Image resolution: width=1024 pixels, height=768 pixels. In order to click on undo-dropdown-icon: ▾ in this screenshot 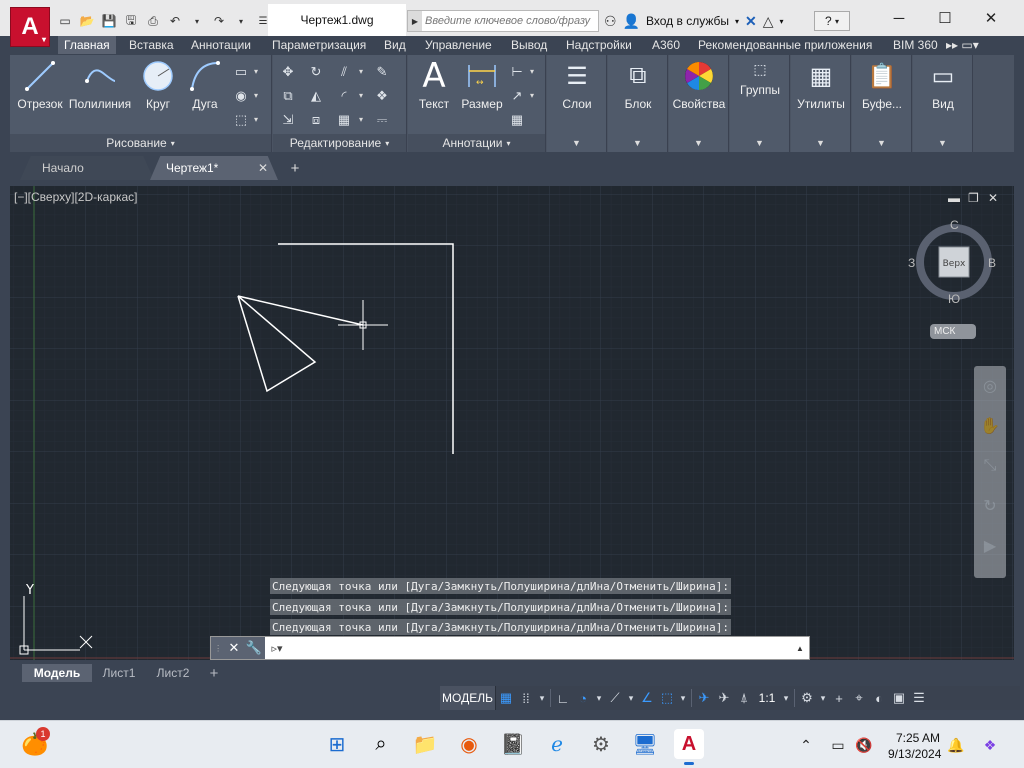, I will do `click(197, 21)`.